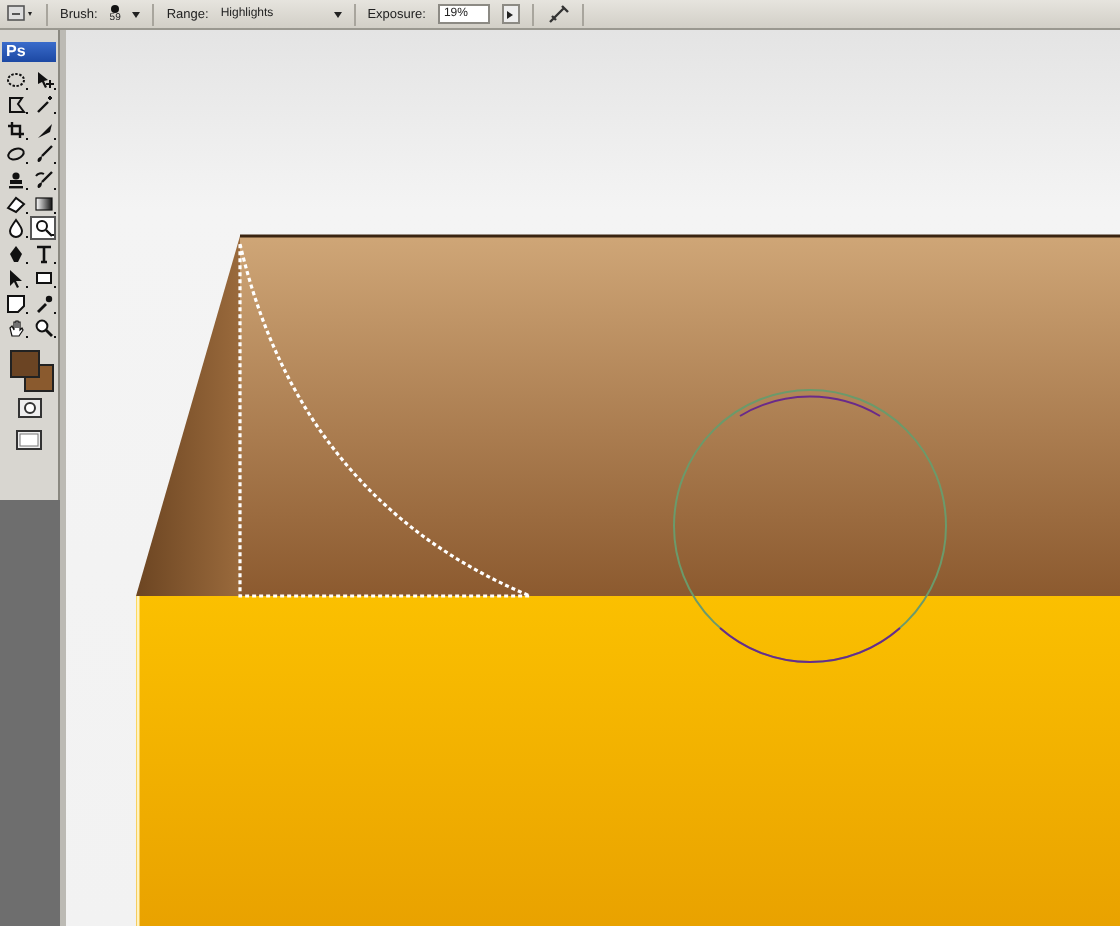  I want to click on magnifier-icon, so click(43, 327).